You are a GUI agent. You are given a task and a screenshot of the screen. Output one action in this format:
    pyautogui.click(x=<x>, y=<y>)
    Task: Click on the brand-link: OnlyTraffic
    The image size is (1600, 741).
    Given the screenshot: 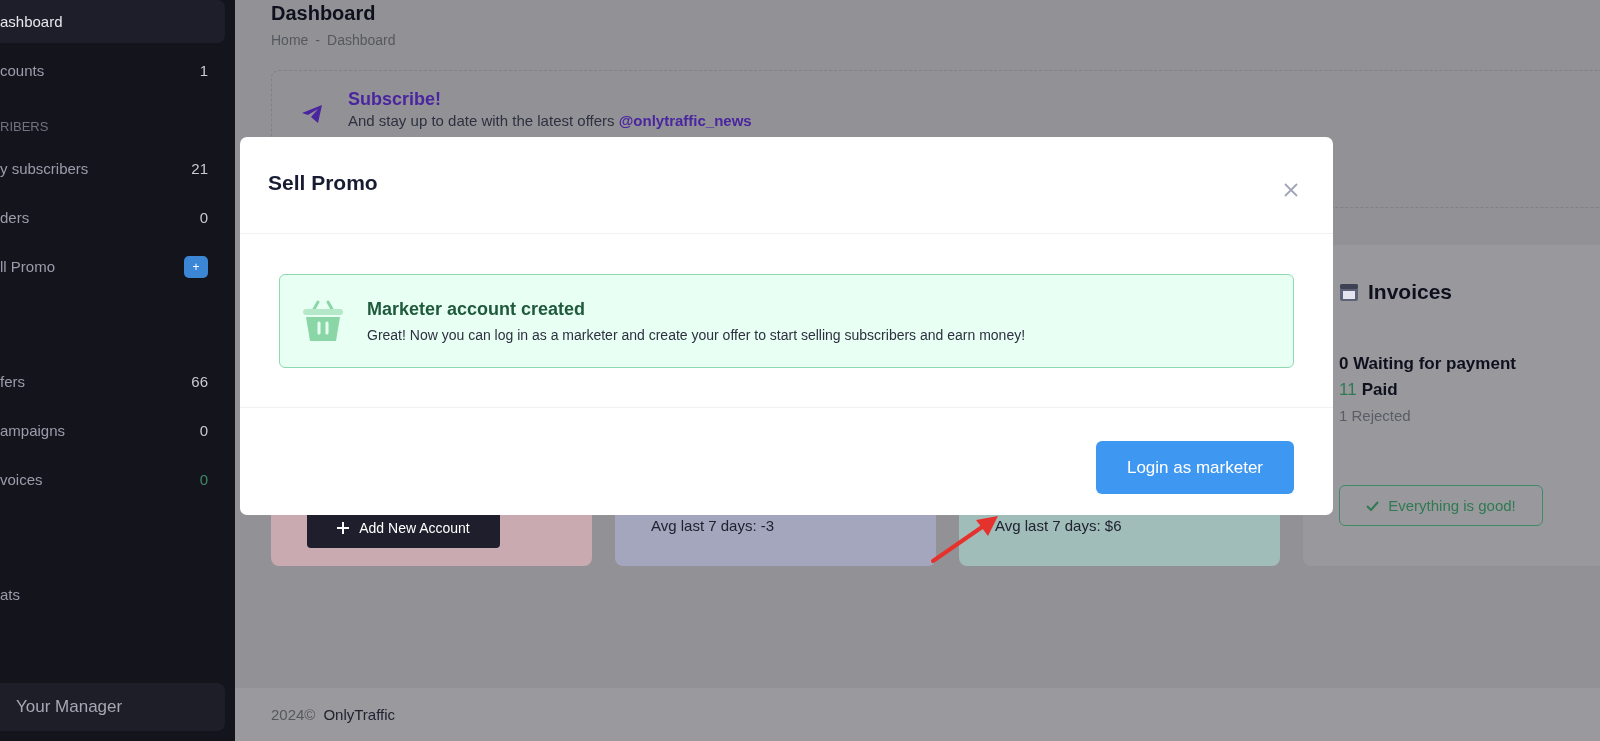 What is the action you would take?
    pyautogui.click(x=359, y=714)
    